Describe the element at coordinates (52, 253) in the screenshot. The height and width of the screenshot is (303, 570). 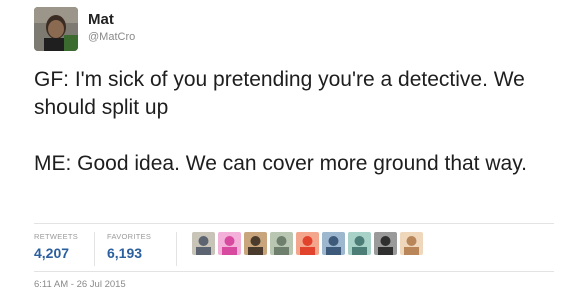
I see `retweets-count: 4,207` at that location.